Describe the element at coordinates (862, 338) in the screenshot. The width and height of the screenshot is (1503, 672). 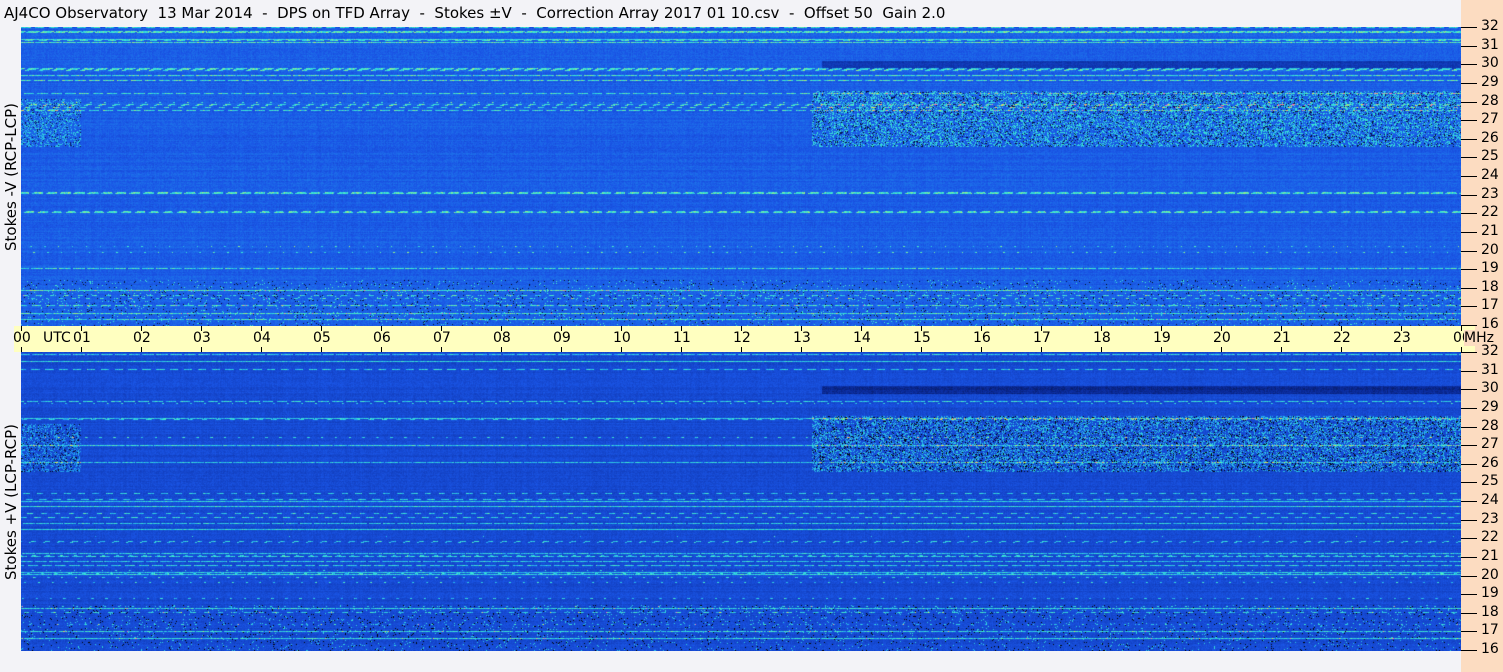
I see `x-tick-label: 14` at that location.